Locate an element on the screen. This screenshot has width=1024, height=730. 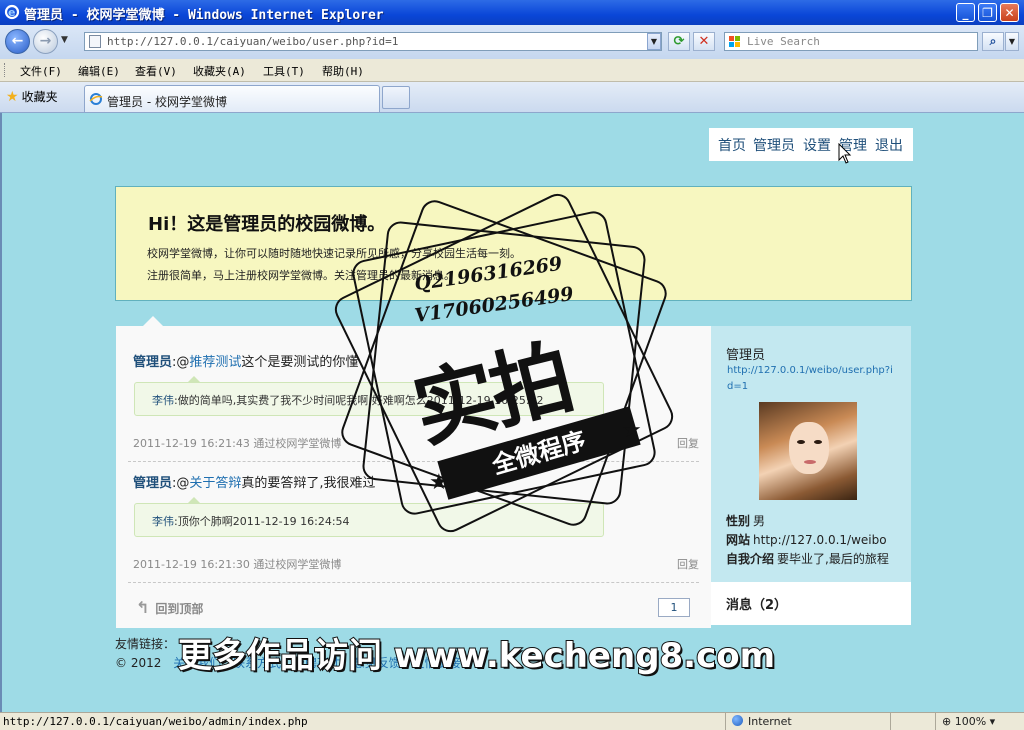
back-to-top-label: 回到顶部 is located at coordinates (179, 609).